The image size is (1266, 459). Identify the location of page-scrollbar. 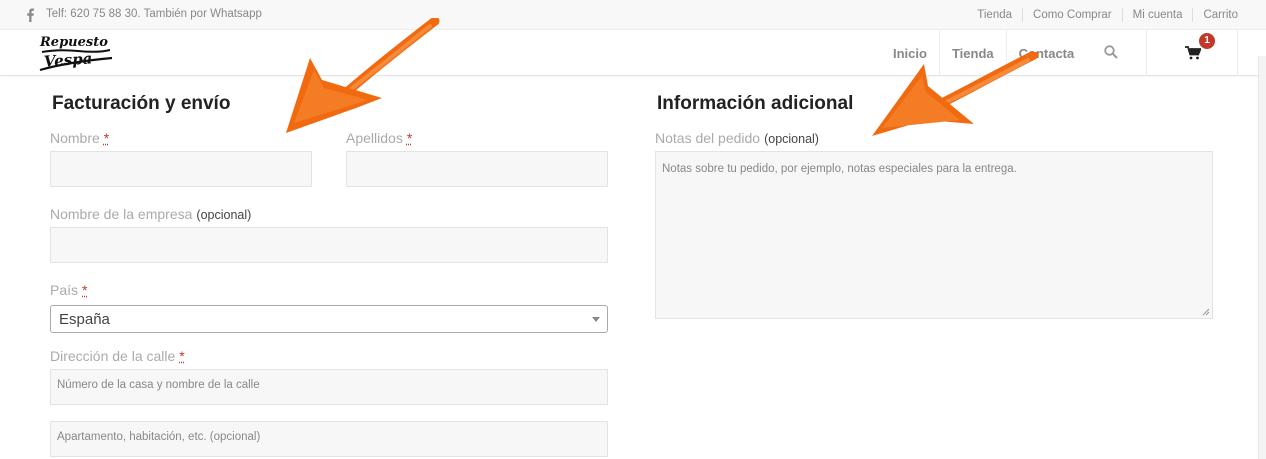
(1262, 257).